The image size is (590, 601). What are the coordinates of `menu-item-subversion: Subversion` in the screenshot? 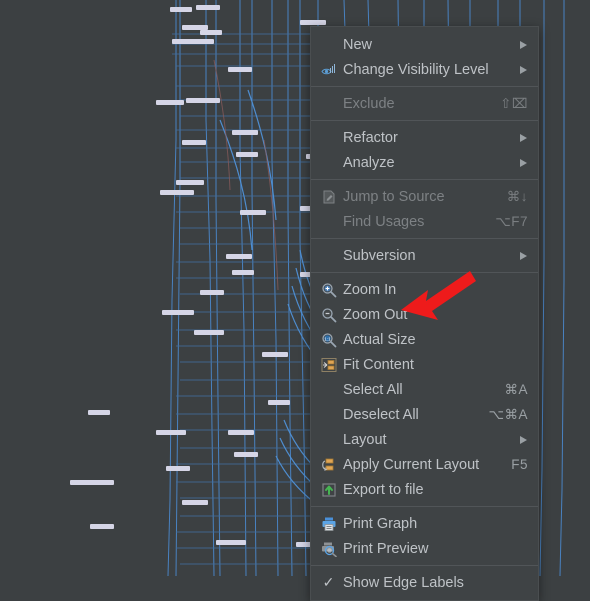 It's located at (424, 255).